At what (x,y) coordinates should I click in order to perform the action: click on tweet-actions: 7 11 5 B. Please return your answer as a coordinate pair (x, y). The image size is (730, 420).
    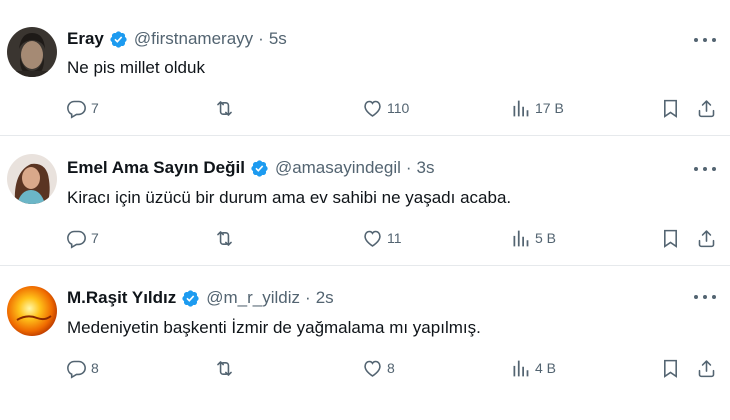
    Looking at the image, I should click on (392, 238).